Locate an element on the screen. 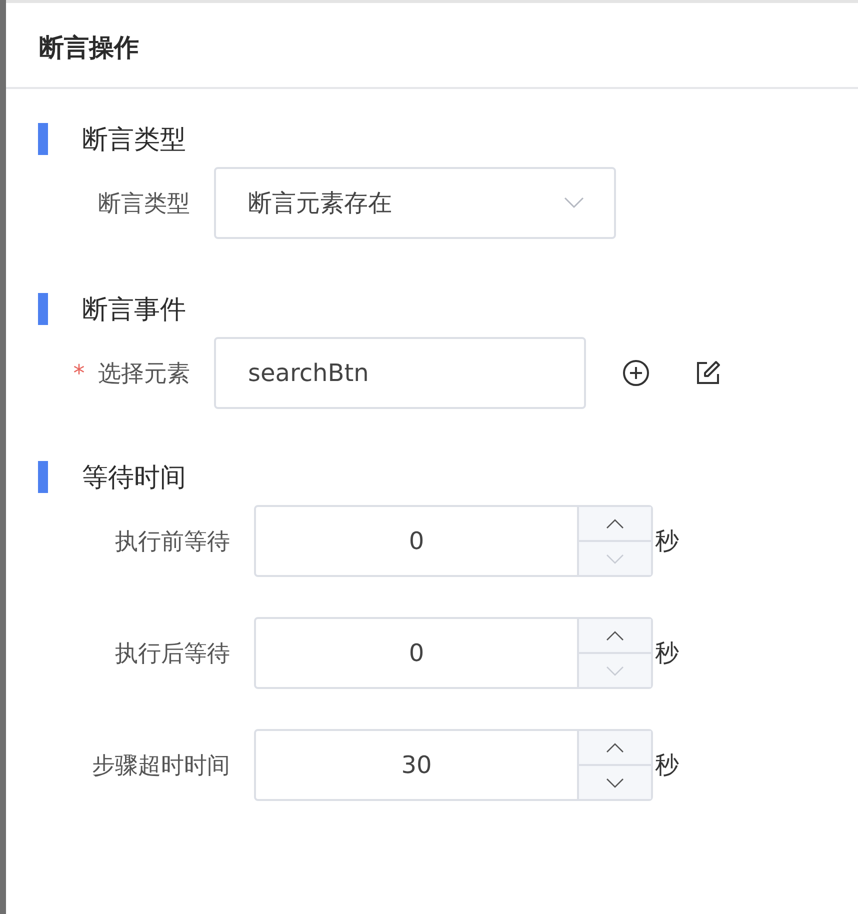 The height and width of the screenshot is (914, 858). chevron-down-icon is located at coordinates (574, 203).